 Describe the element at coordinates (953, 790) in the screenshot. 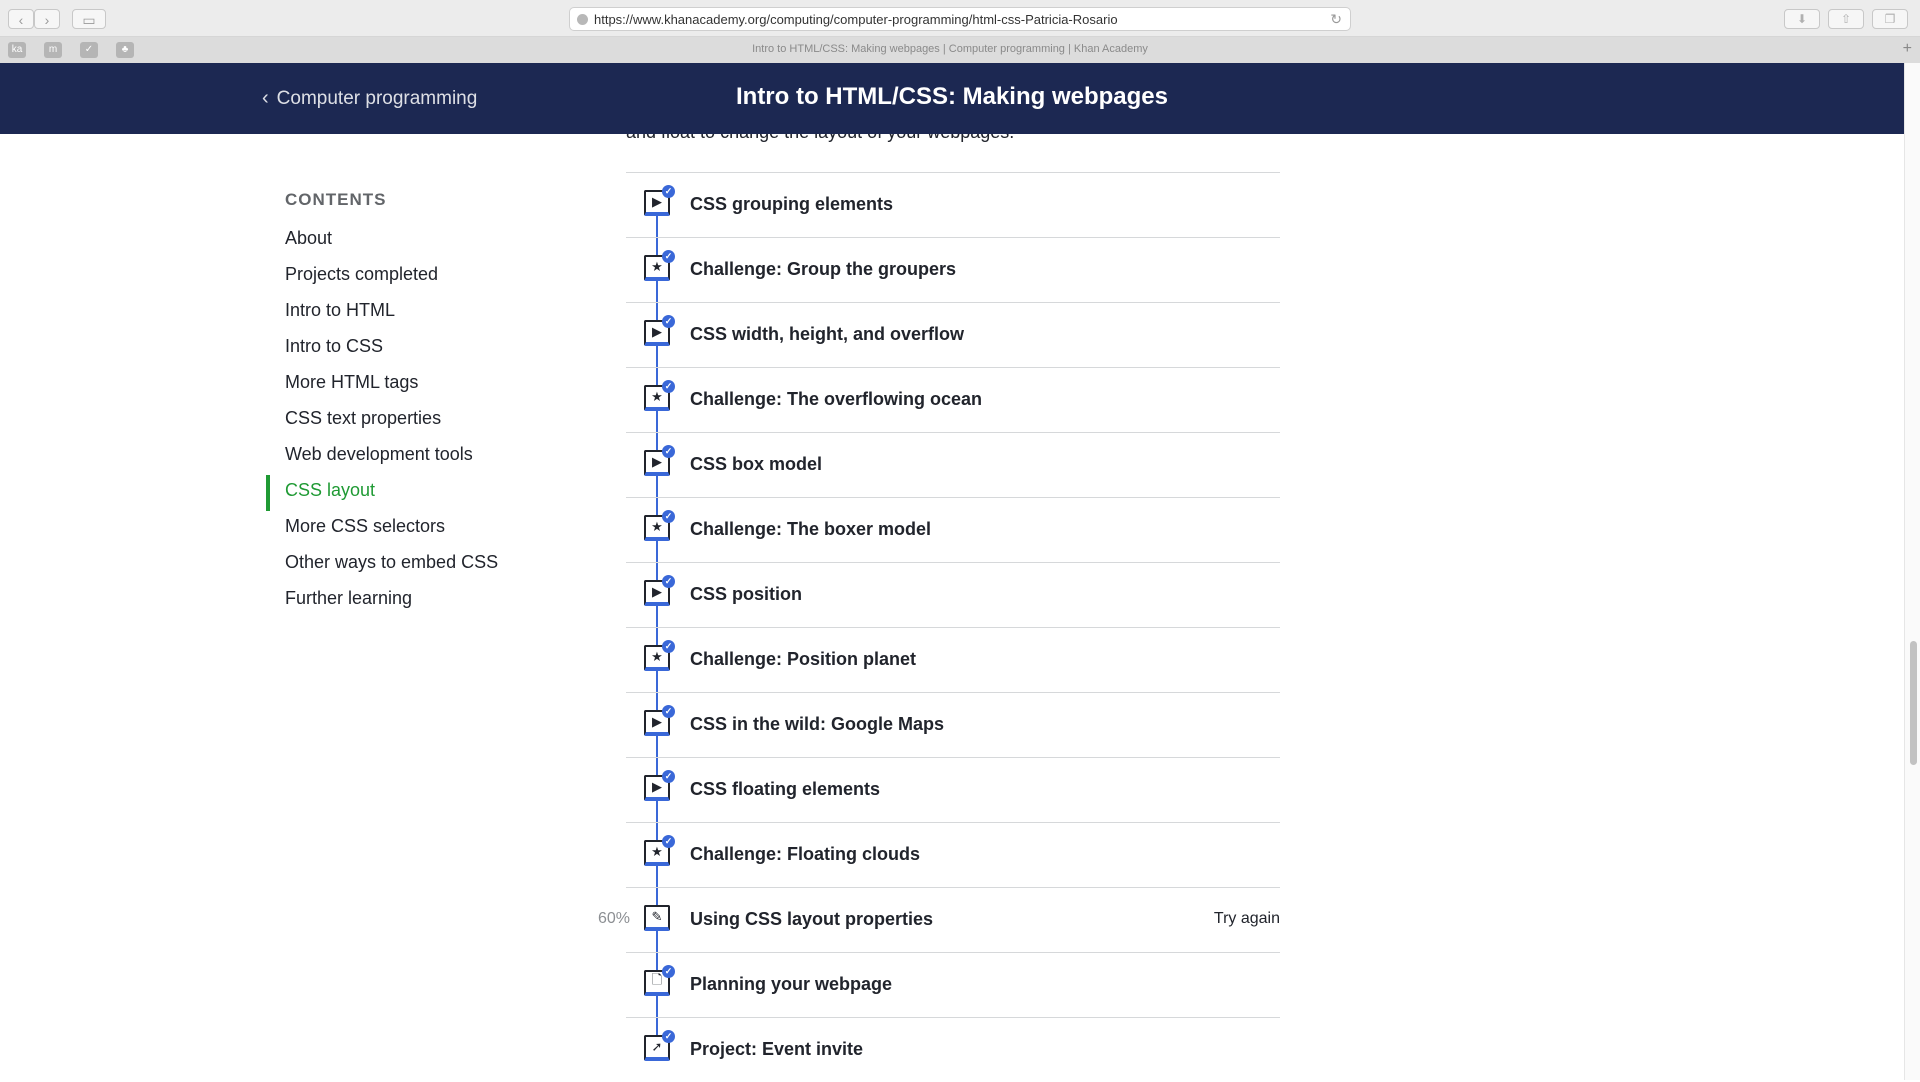

I see `lesson-row: ▶ ✓ CSS floating elements` at that location.